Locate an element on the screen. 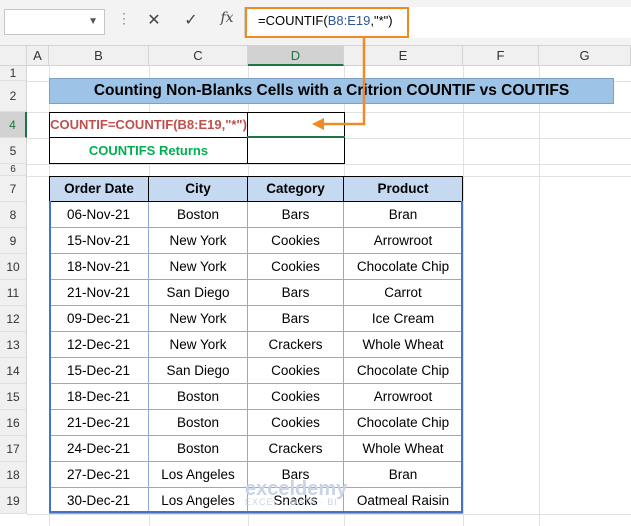  cancel-icon: ✕ is located at coordinates (154, 20).